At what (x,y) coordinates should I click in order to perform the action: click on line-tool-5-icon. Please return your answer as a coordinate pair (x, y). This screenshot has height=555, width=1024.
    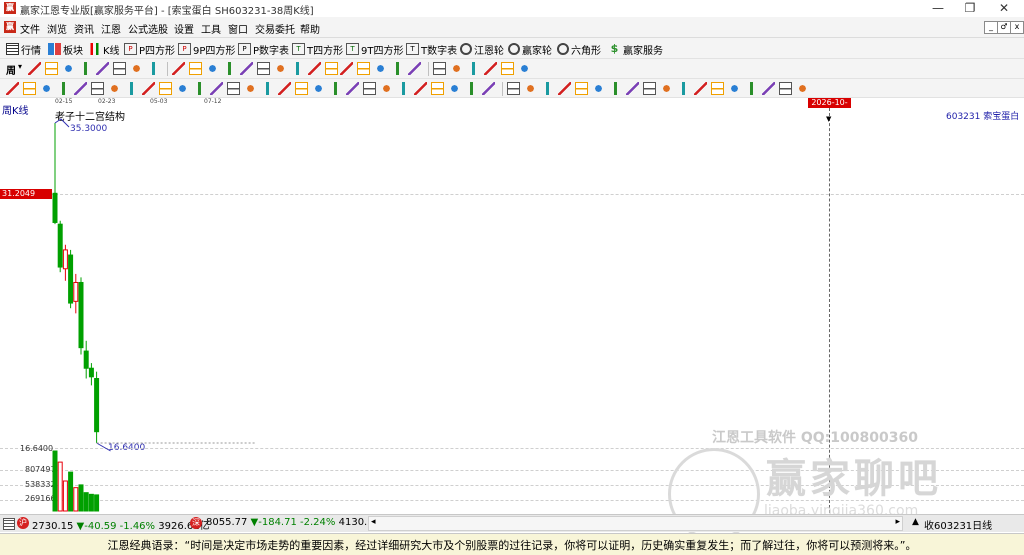
    Looking at the image, I should click on (414, 68).